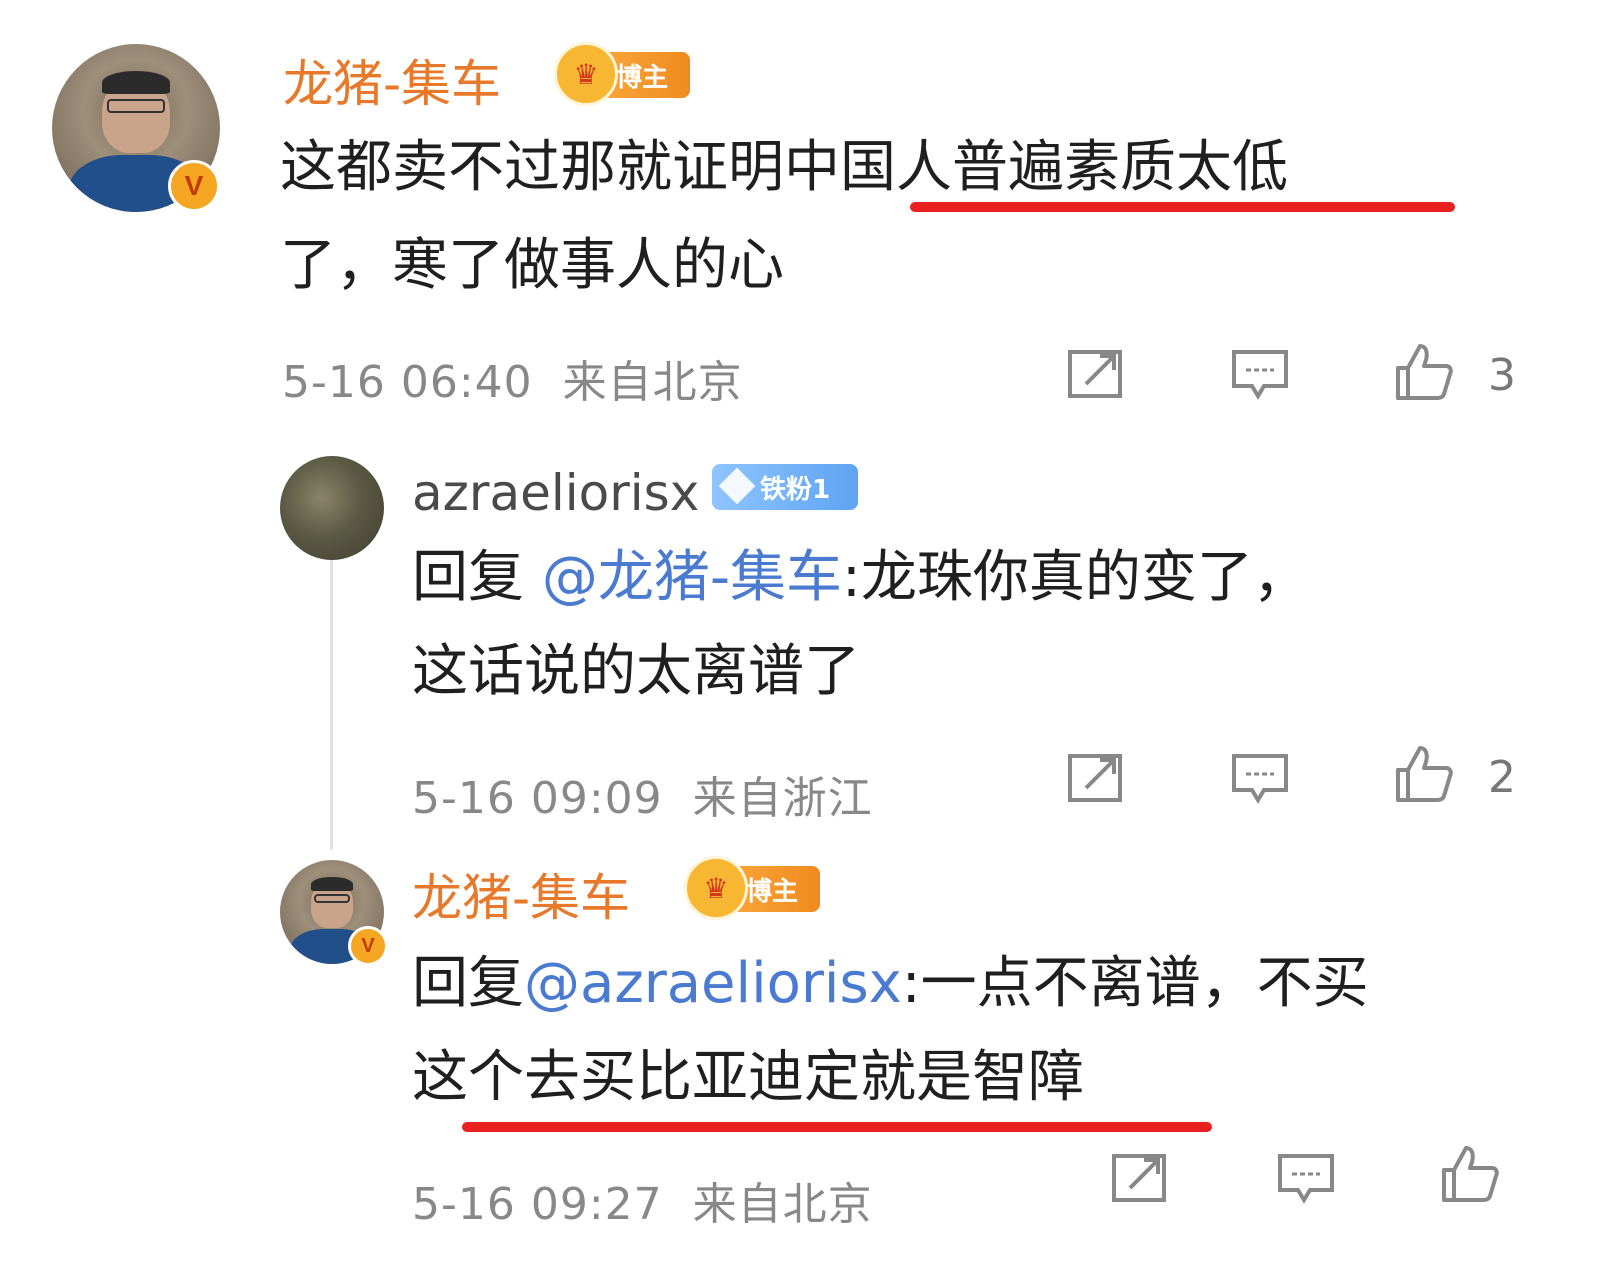 The image size is (1603, 1280). Describe the element at coordinates (692, 577) in the screenshot. I see `mention-link: @龙猪-集车` at that location.